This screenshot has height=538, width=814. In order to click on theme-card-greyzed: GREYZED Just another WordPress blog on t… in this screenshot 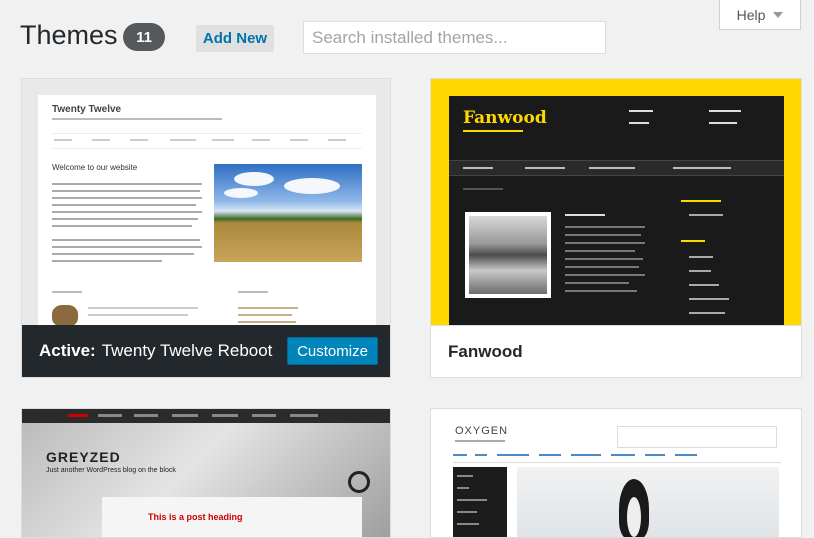, I will do `click(206, 473)`.